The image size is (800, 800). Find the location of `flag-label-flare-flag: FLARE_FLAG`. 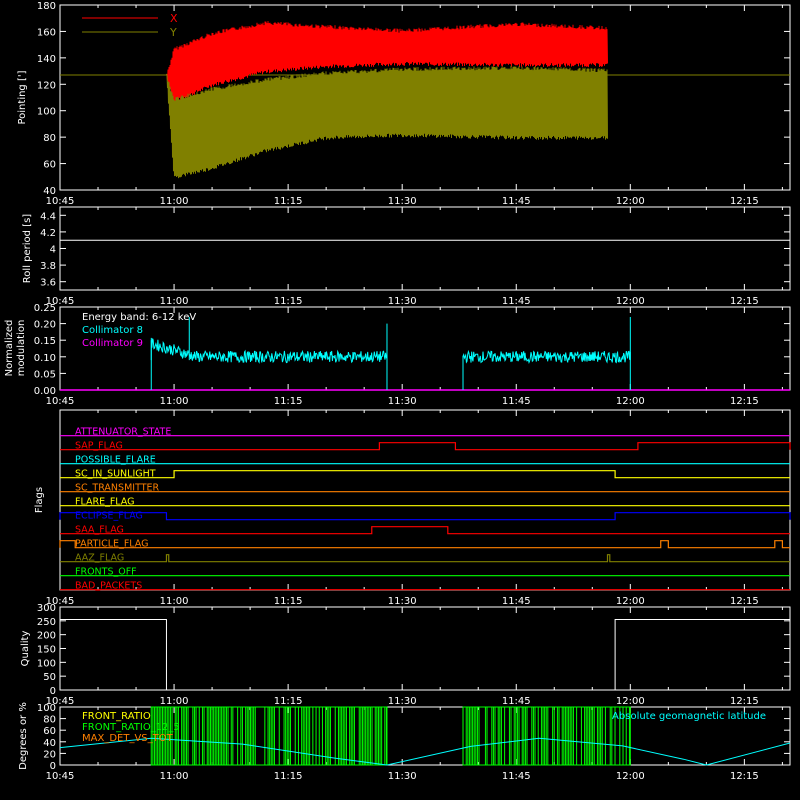

flag-label-flare-flag: FLARE_FLAG is located at coordinates (105, 502).